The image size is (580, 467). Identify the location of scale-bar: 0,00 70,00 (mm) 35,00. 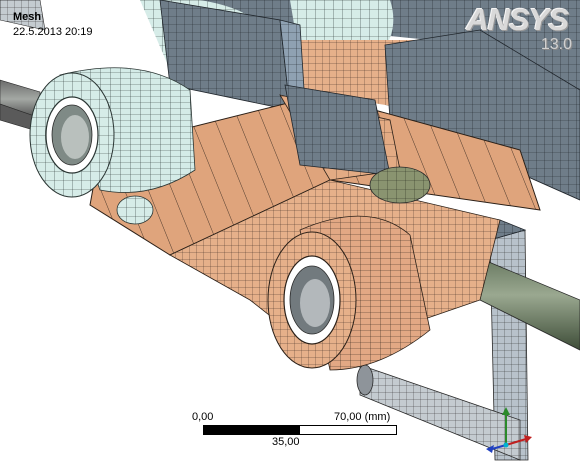
(310, 432).